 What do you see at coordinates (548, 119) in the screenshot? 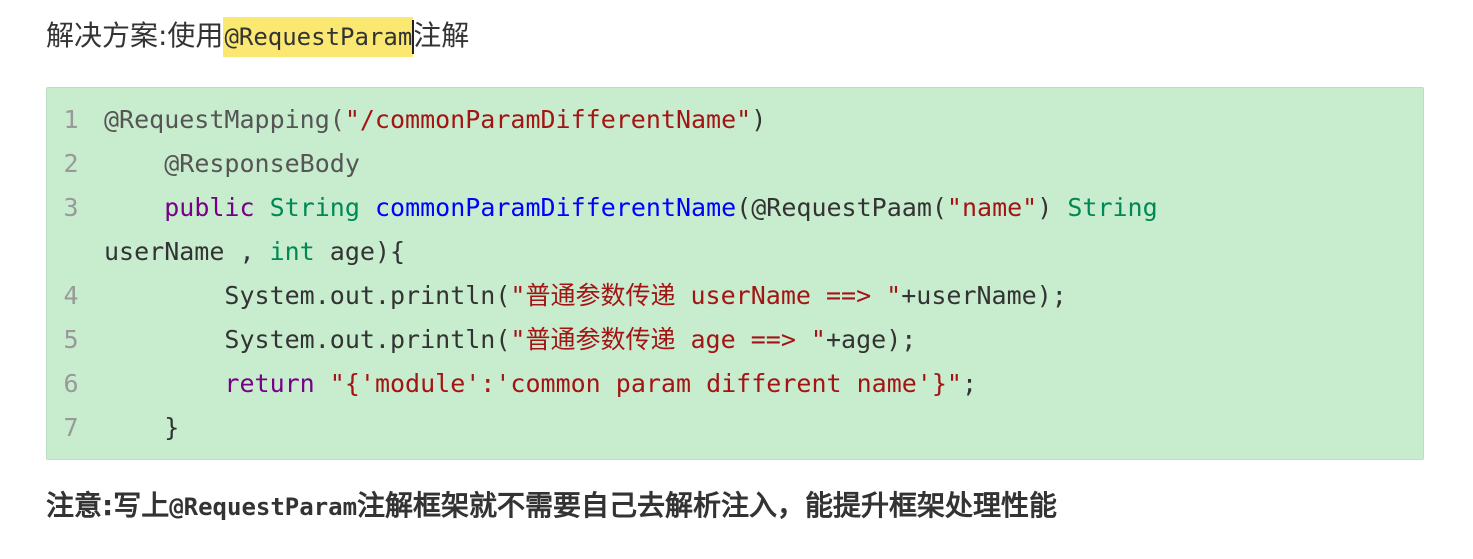
I see `code-token: "/commonParamDifferentName"` at bounding box center [548, 119].